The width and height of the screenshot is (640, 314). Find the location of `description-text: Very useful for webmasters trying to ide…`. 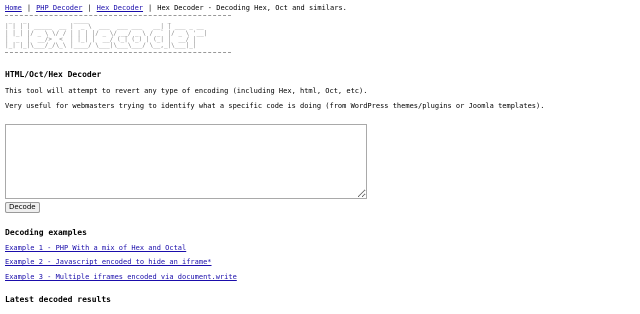

description-text: Very useful for webmasters trying to ide… is located at coordinates (275, 106).